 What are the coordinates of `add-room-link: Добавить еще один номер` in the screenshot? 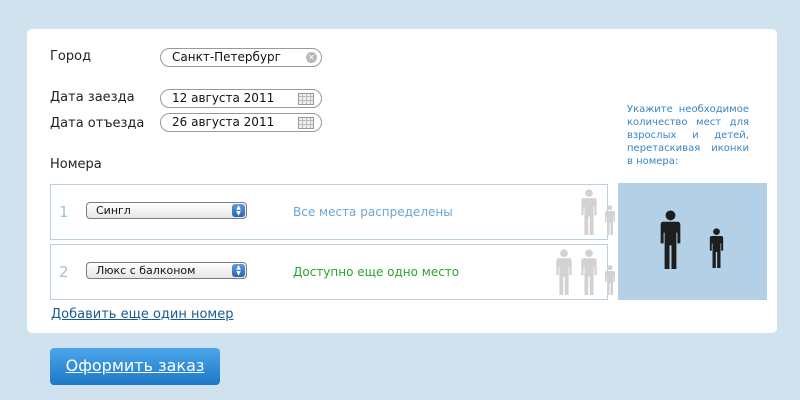 It's located at (142, 314).